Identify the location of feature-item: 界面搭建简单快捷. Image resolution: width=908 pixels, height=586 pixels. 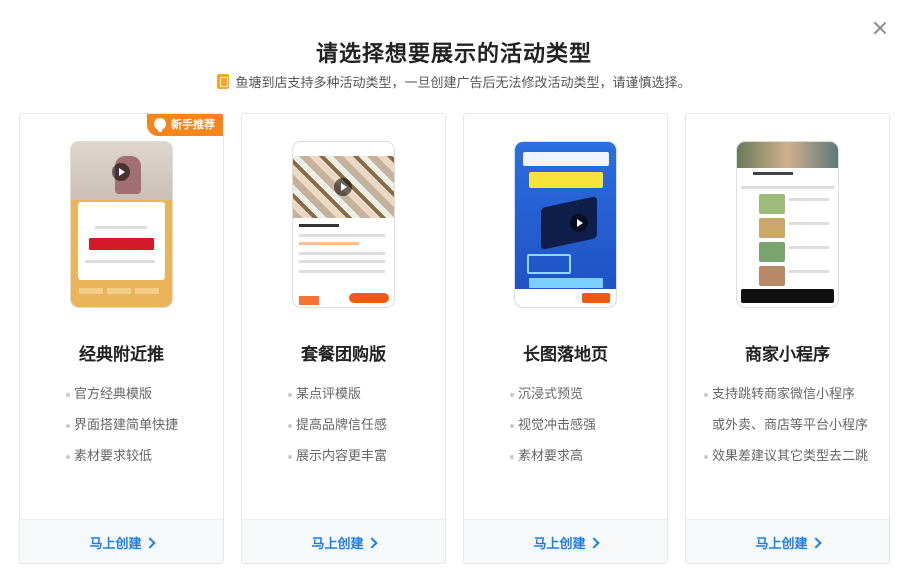
(122, 432).